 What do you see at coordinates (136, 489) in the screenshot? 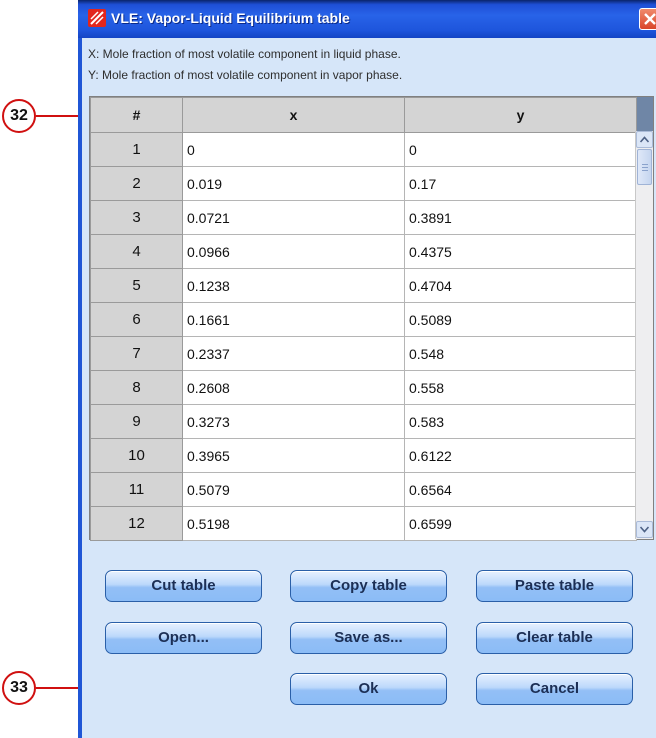
I see `row-number-cell: 11` at bounding box center [136, 489].